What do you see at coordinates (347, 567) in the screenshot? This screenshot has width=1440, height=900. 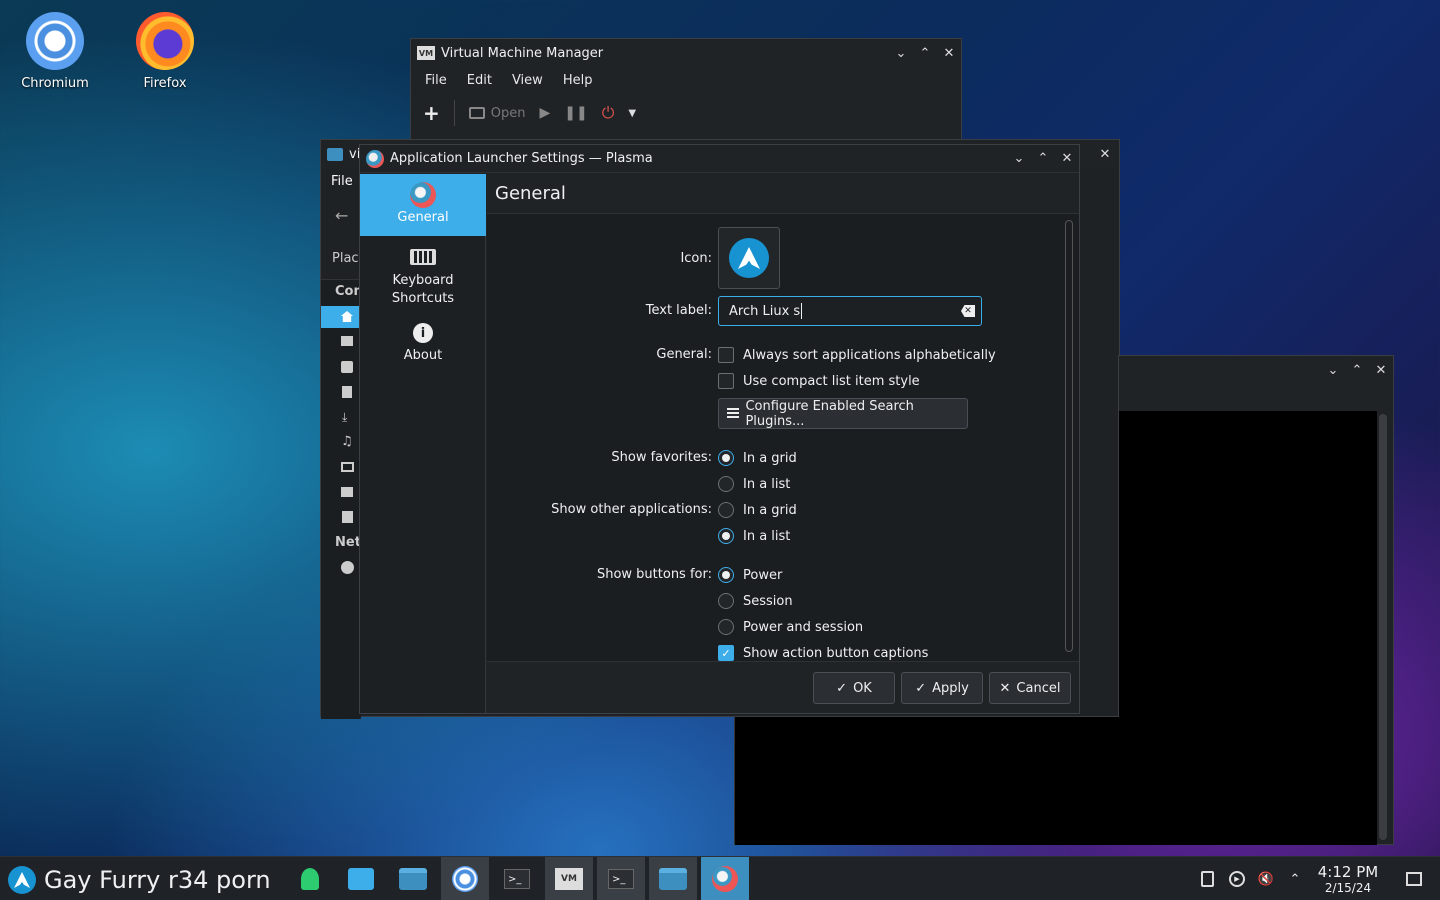 I see `globe-icon` at bounding box center [347, 567].